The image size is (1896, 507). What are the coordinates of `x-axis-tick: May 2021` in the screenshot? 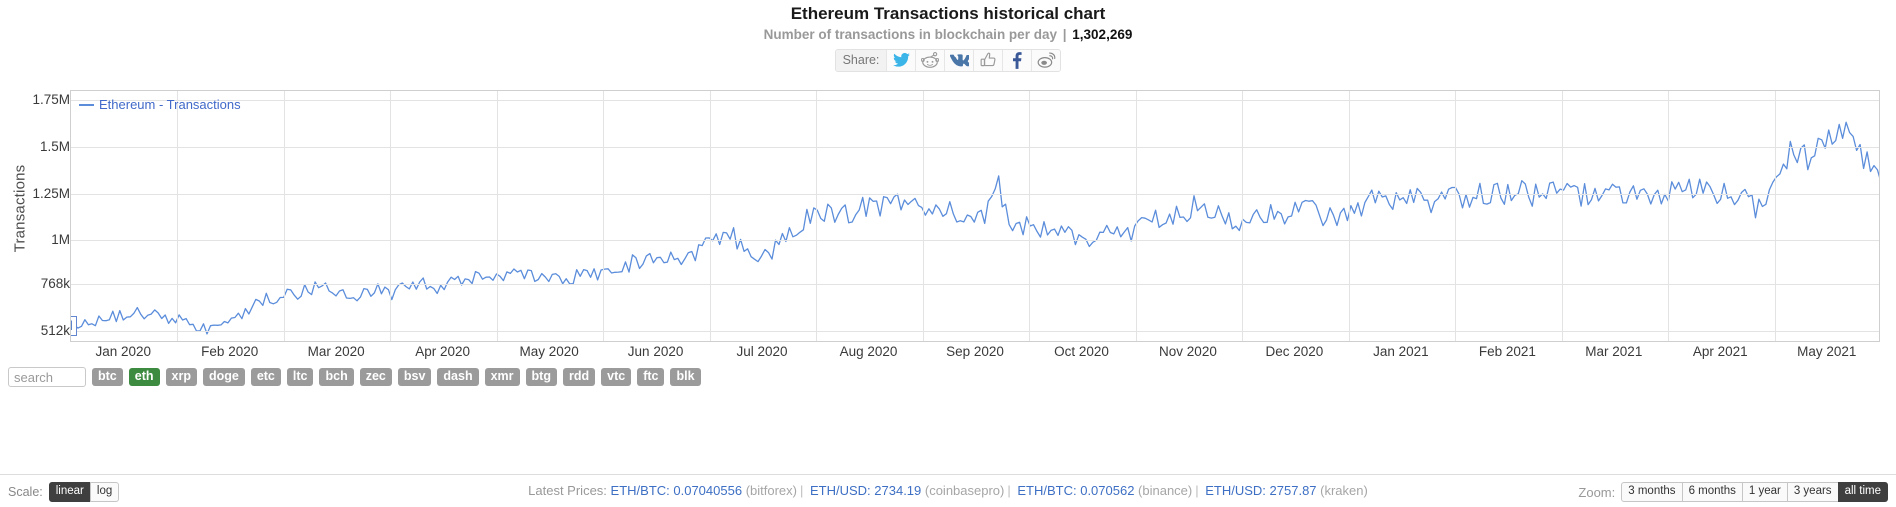 It's located at (1827, 351).